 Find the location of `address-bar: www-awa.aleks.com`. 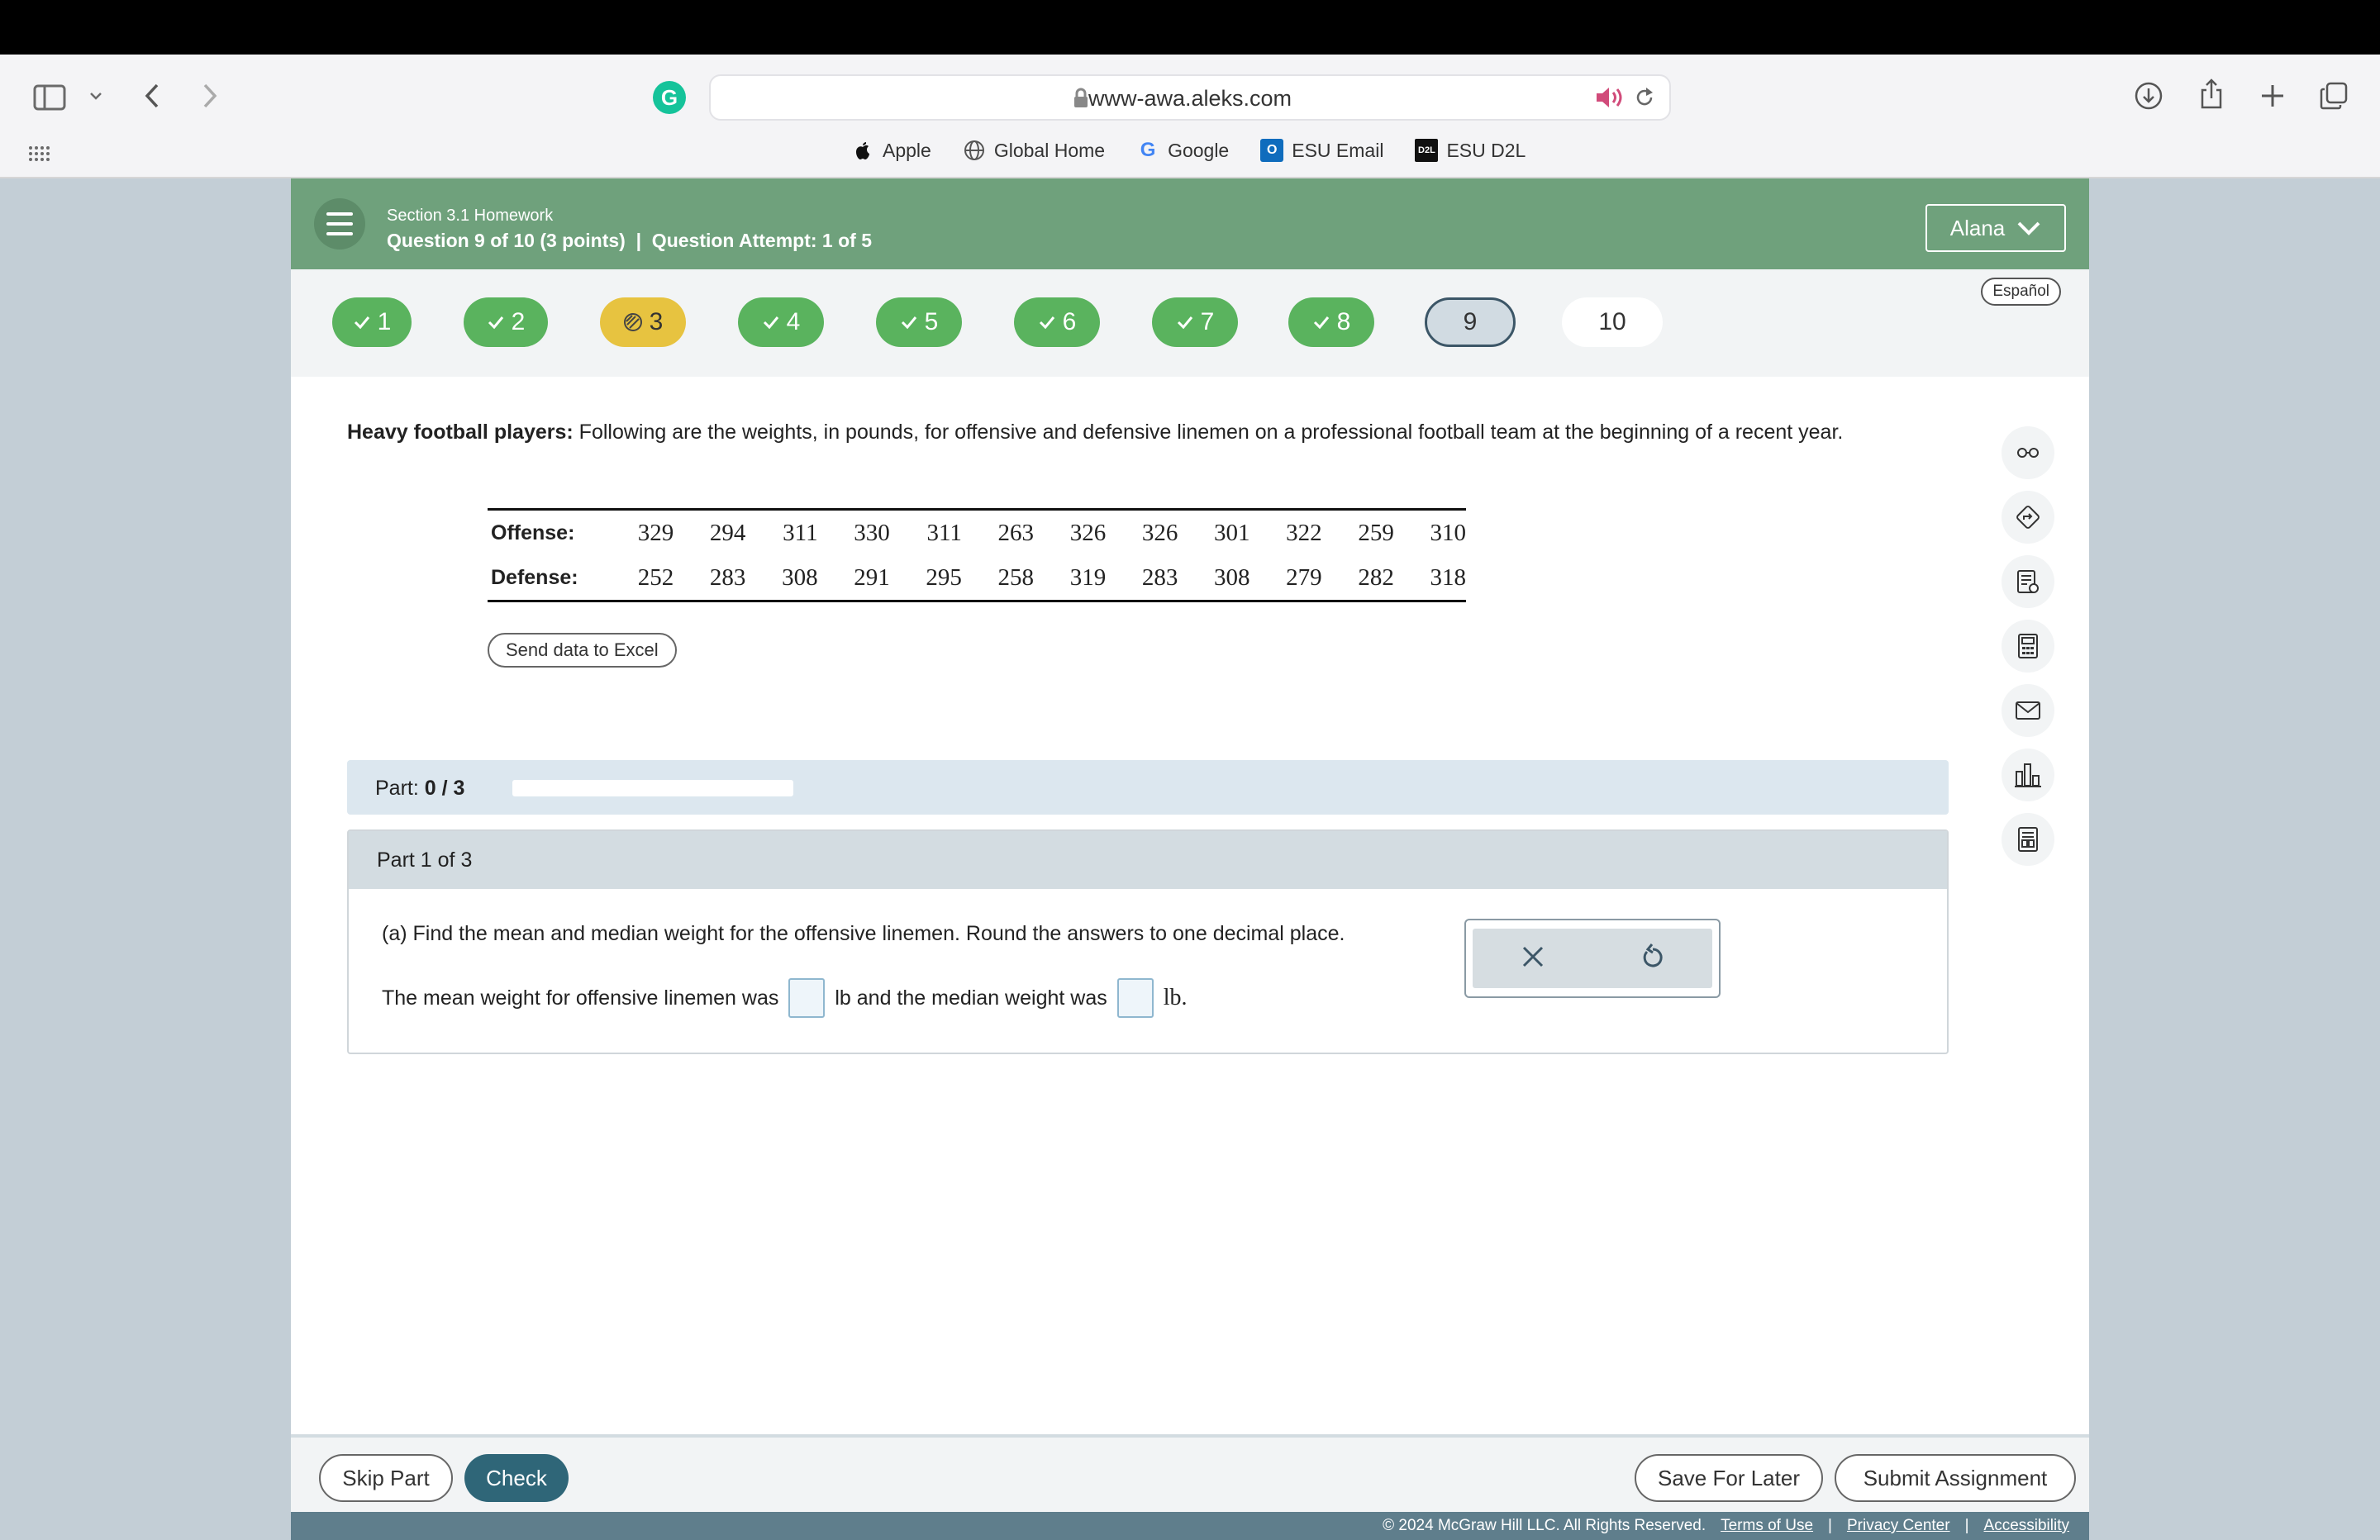

address-bar: www-awa.aleks.com is located at coordinates (1190, 97).